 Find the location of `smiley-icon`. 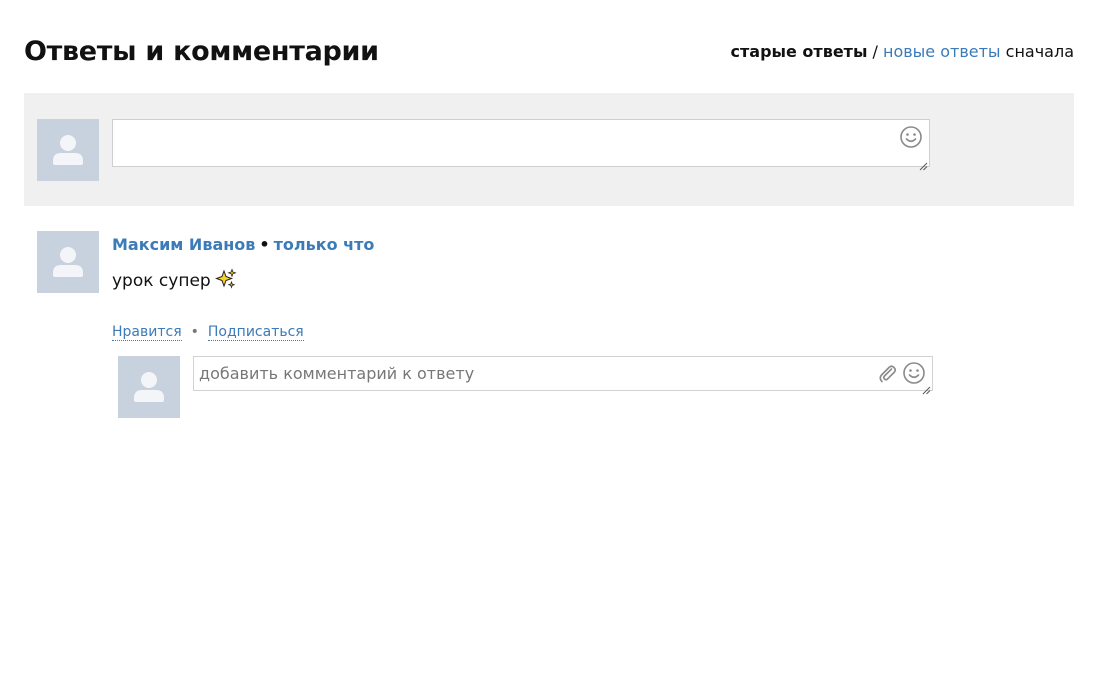

smiley-icon is located at coordinates (911, 137).